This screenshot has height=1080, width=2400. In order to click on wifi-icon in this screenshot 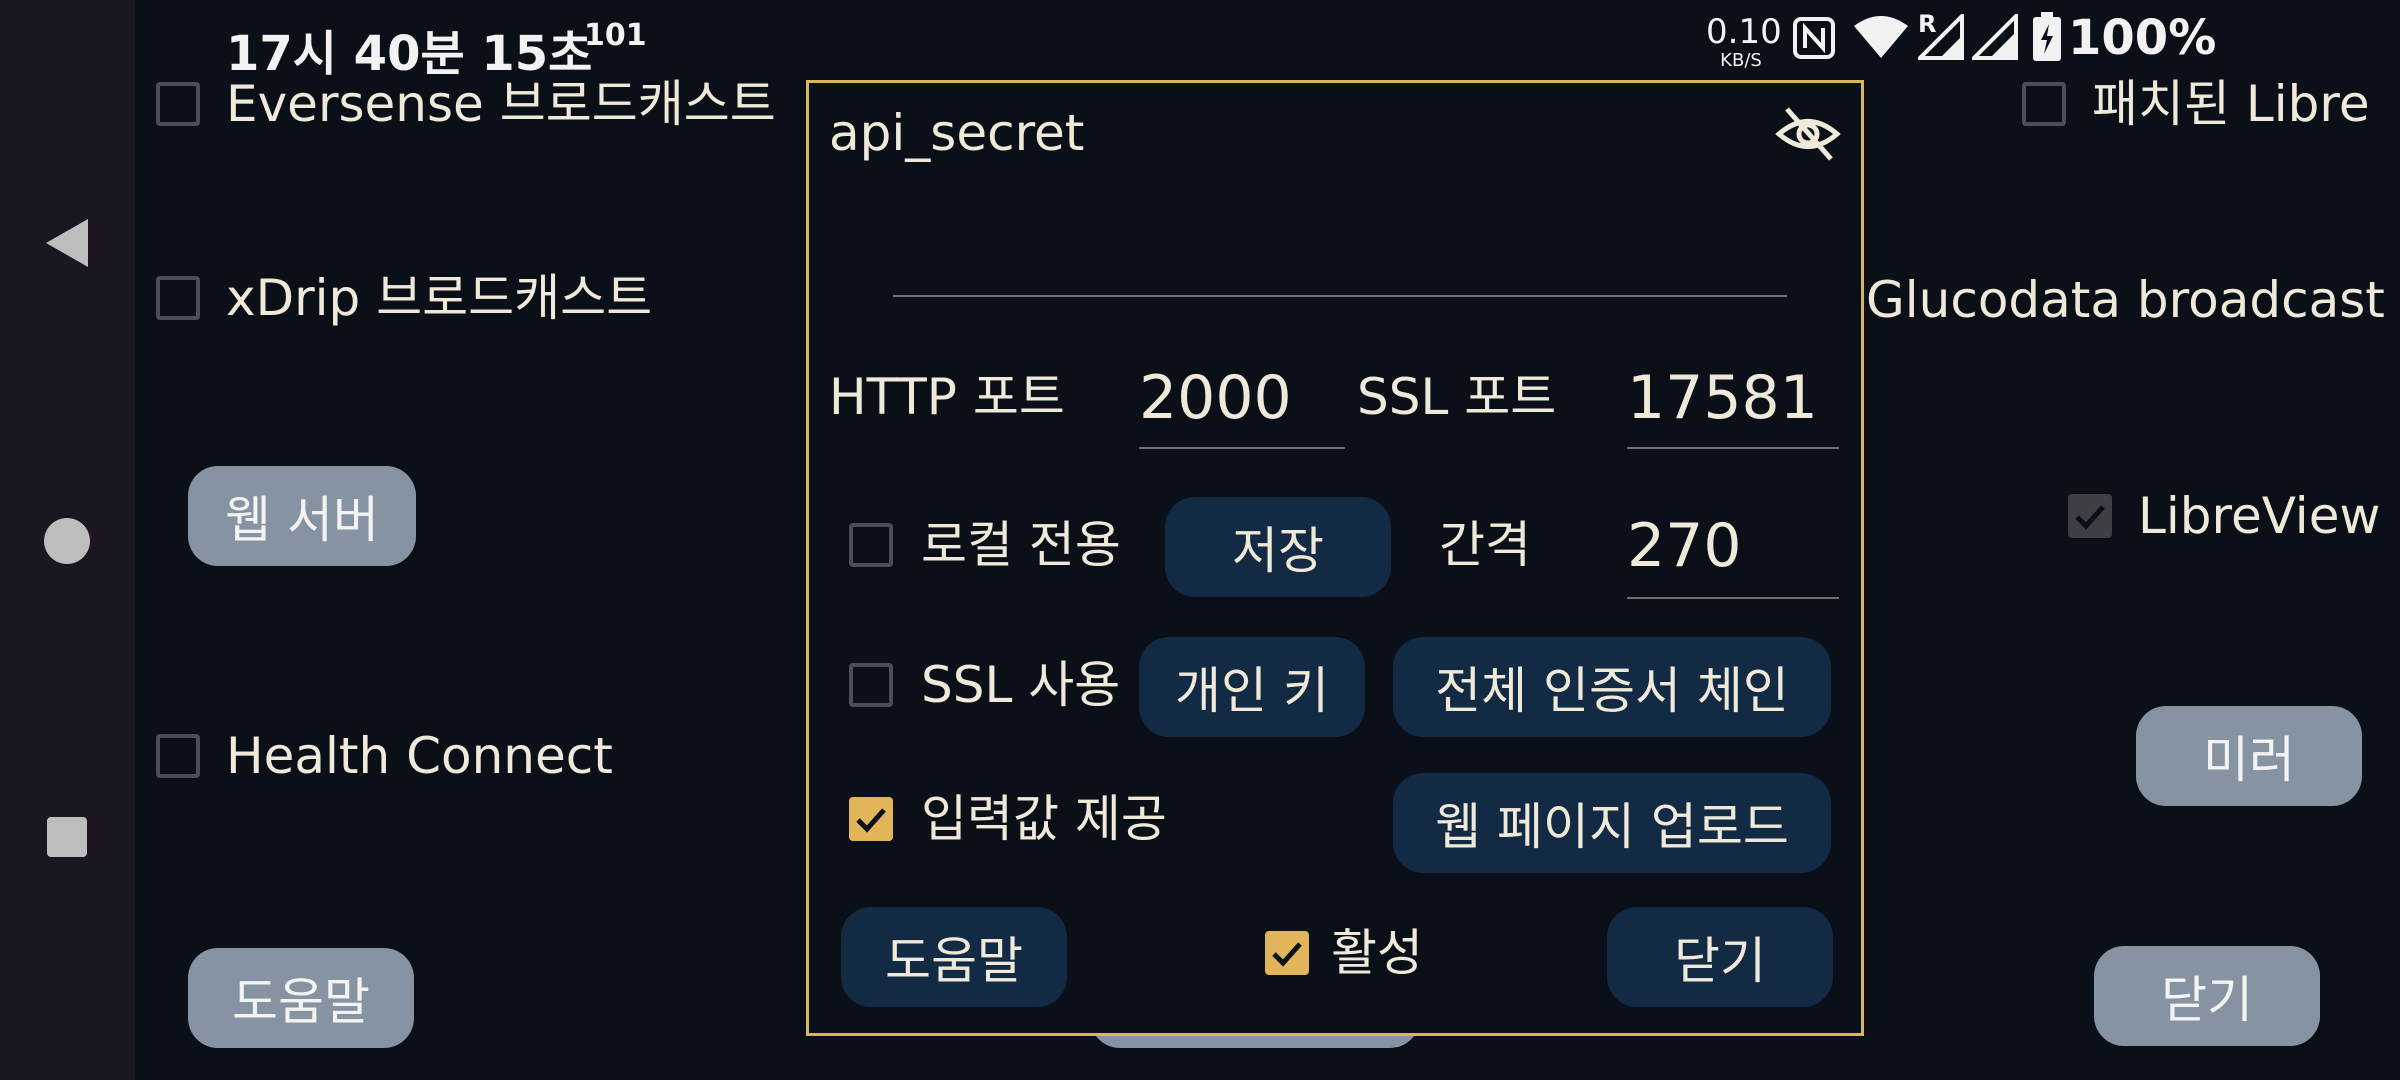, I will do `click(1881, 39)`.